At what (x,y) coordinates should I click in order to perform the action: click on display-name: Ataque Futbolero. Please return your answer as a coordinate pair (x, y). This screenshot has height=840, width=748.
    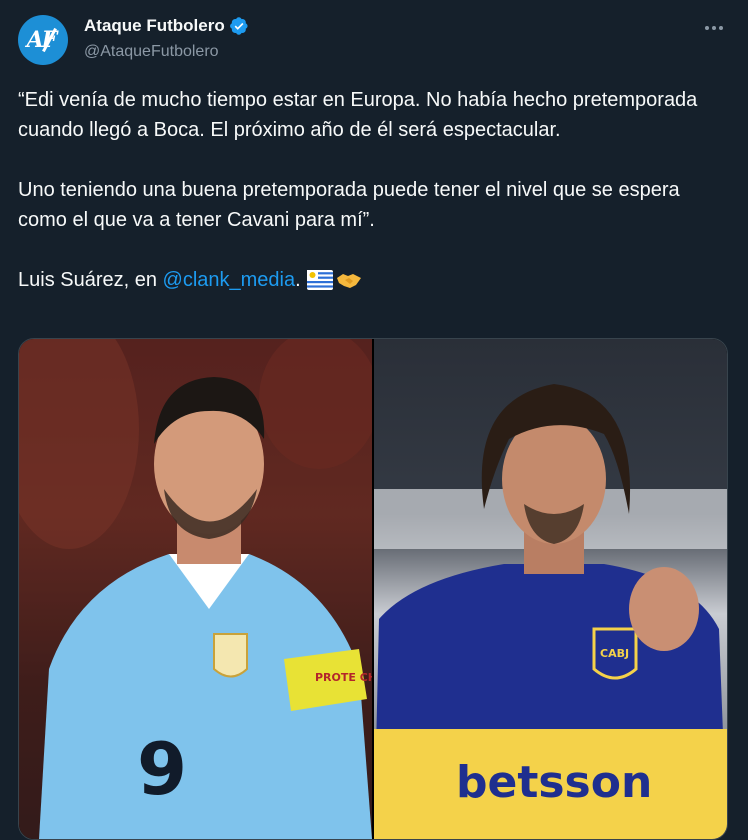
    Looking at the image, I should click on (154, 26).